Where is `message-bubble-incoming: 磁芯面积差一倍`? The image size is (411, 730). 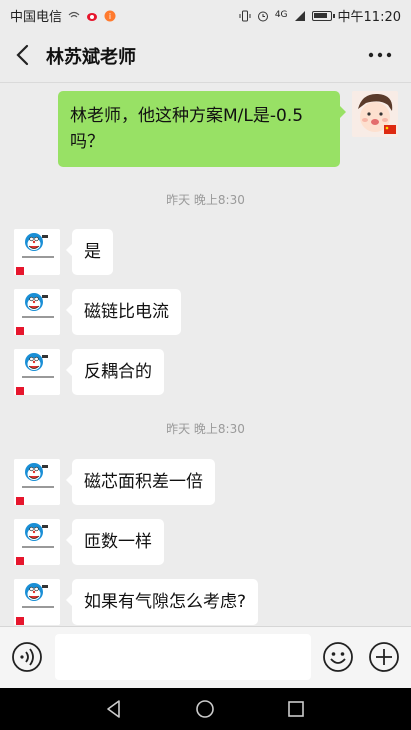 message-bubble-incoming: 磁芯面积差一倍 is located at coordinates (140, 482).